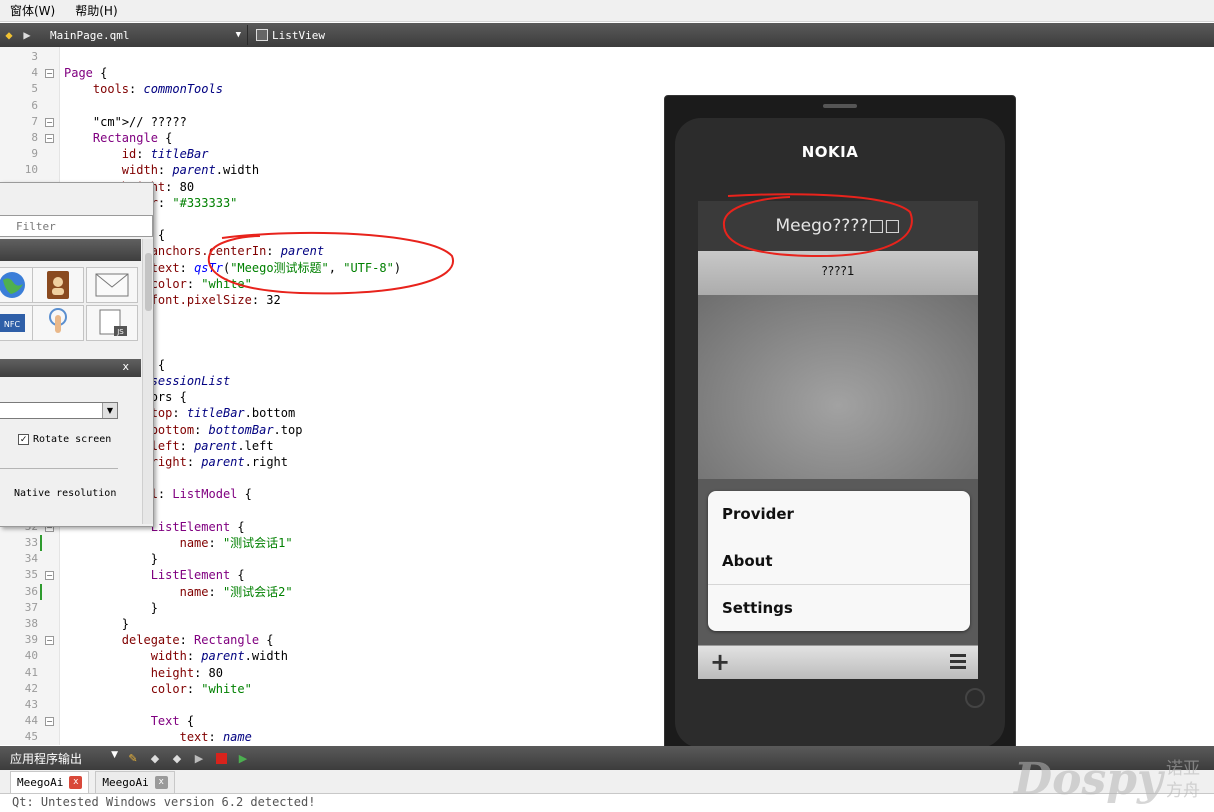 The width and height of the screenshot is (1214, 812). I want to click on code-line: tools: commonTools, so click(143, 89).